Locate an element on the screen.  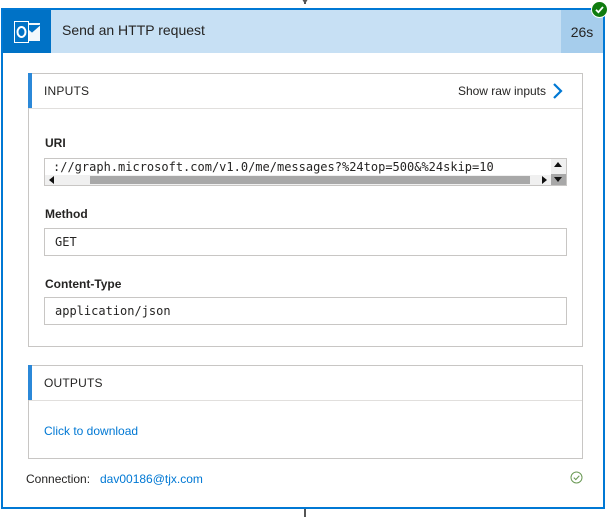
uri-label: URI is located at coordinates (55, 143).